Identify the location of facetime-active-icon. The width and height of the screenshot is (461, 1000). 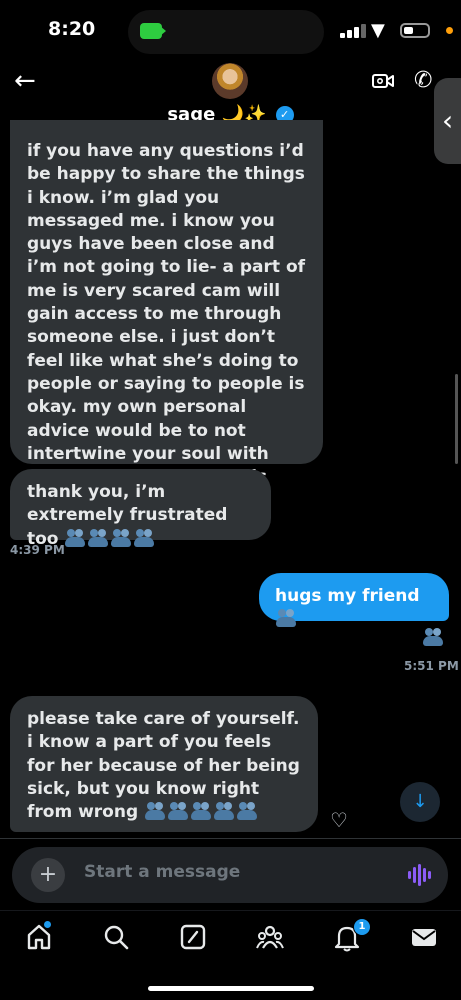
(153, 31).